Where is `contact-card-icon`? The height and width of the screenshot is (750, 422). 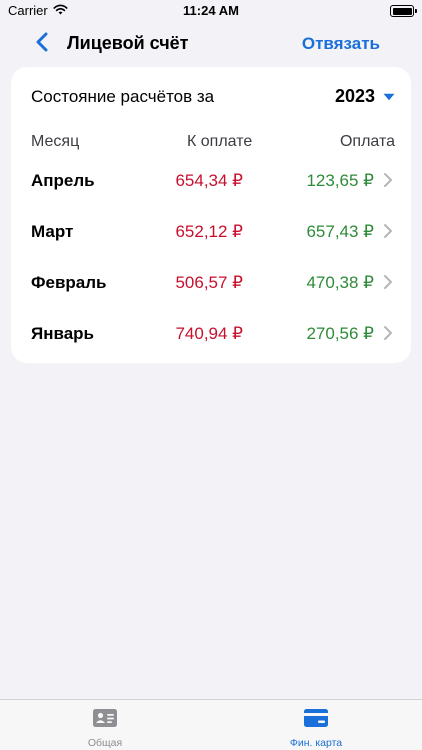
contact-card-icon is located at coordinates (105, 720).